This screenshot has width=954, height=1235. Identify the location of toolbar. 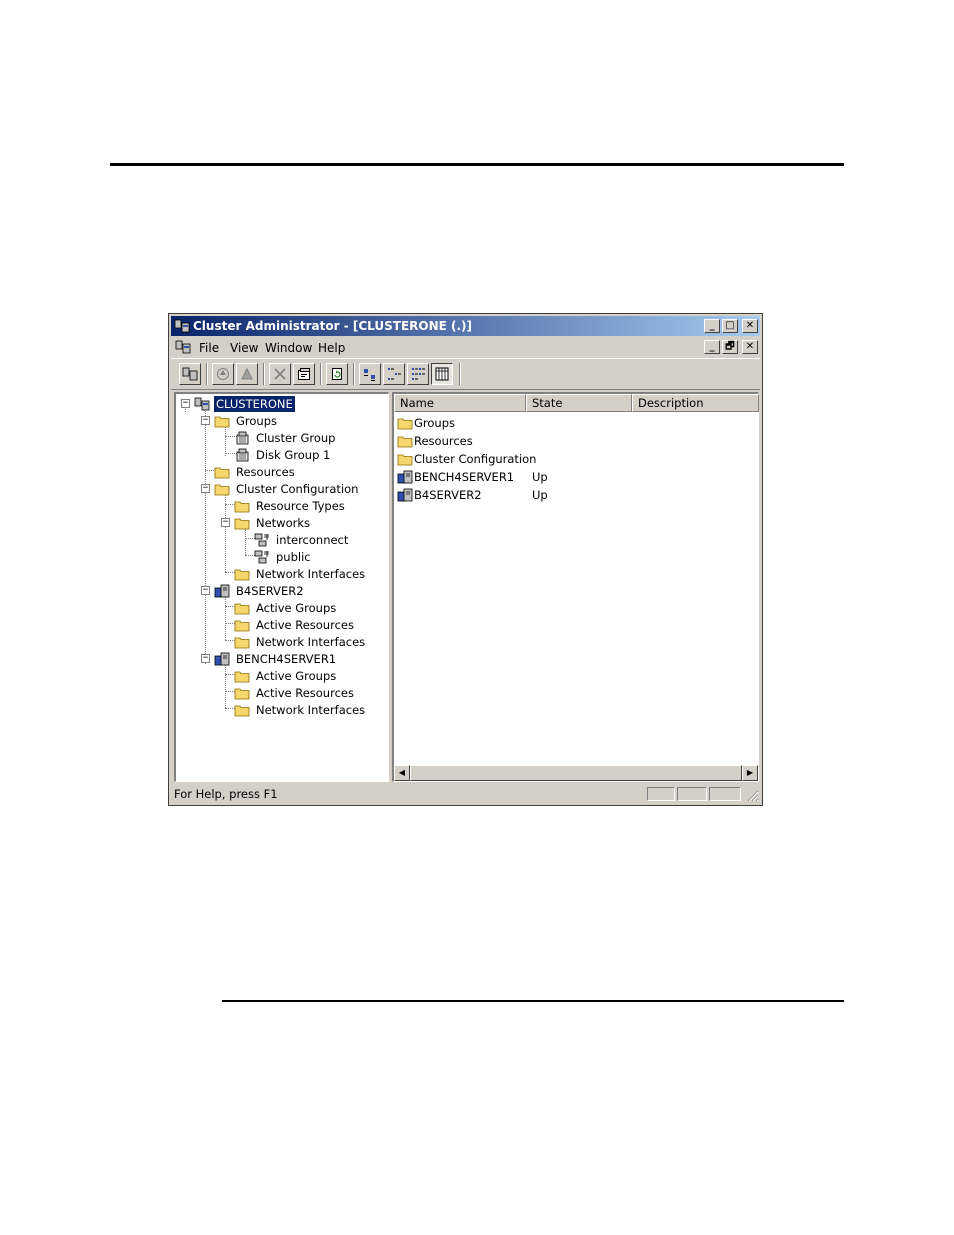
(465, 374).